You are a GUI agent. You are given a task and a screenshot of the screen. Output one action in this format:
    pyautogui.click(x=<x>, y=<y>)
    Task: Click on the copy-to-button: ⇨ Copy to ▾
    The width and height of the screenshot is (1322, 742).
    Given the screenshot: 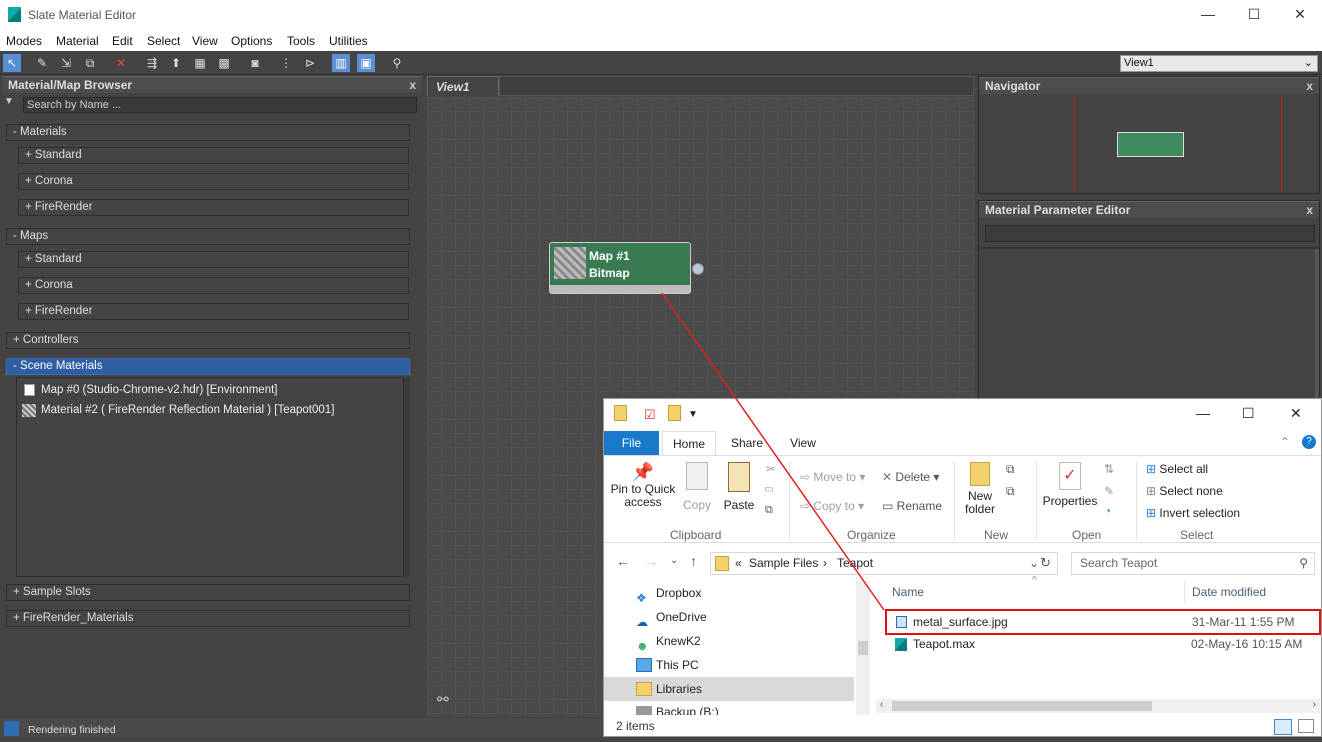 What is the action you would take?
    pyautogui.click(x=832, y=506)
    